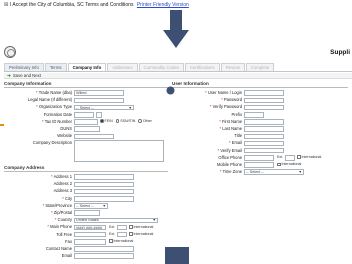 This screenshot has height=264, width=352. What do you see at coordinates (255, 172) in the screenshot?
I see `time-zone-value: -- Select --` at bounding box center [255, 172].